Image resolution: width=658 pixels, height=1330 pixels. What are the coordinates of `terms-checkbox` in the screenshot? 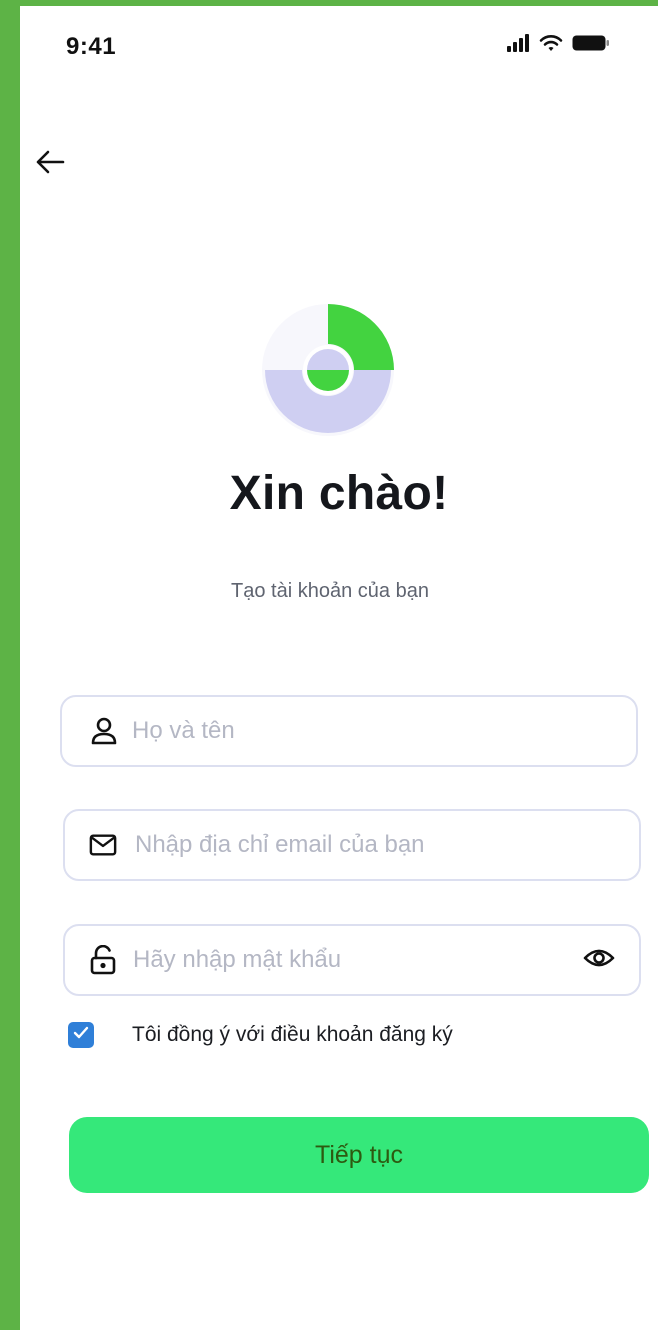 It's located at (81, 1035).